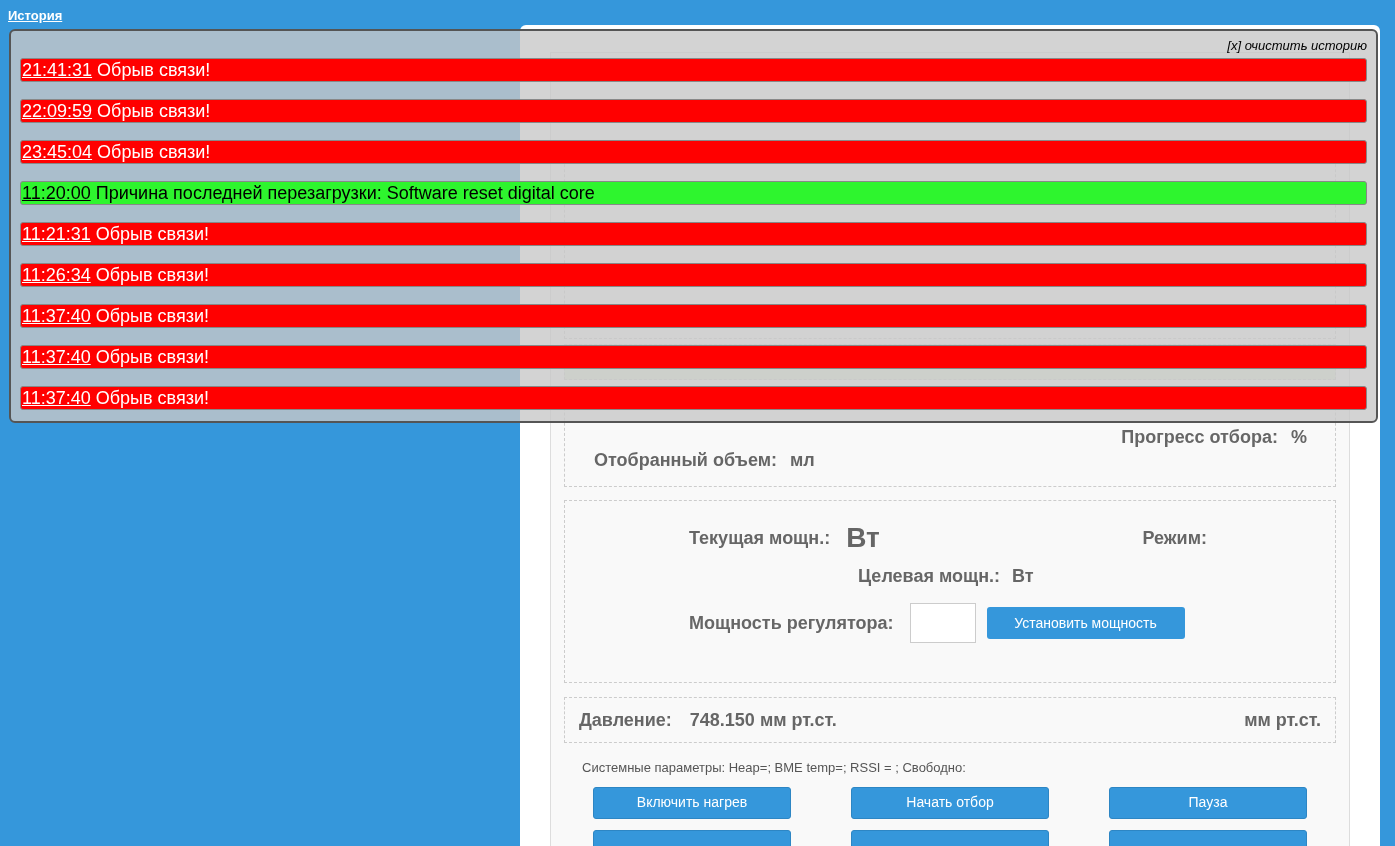  Describe the element at coordinates (760, 538) in the screenshot. I see `current-power-label: Текущая мощн.:` at that location.